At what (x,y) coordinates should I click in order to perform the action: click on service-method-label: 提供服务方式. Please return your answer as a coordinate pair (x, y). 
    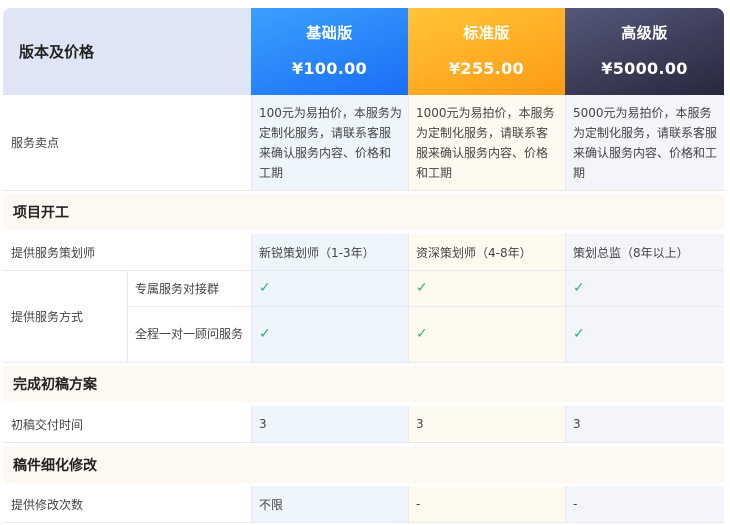
    Looking at the image, I should click on (65, 316).